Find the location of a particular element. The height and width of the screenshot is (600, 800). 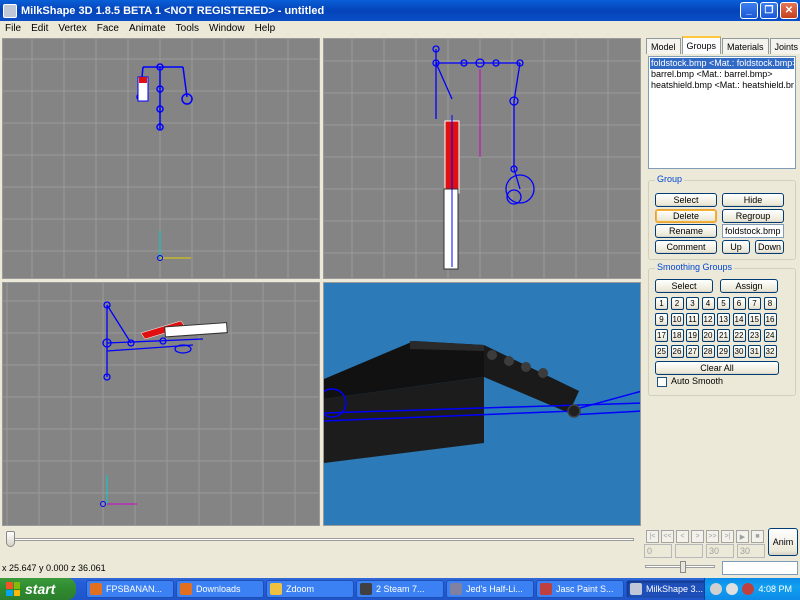

smoothing-group-30-button: 30 is located at coordinates (739, 351).